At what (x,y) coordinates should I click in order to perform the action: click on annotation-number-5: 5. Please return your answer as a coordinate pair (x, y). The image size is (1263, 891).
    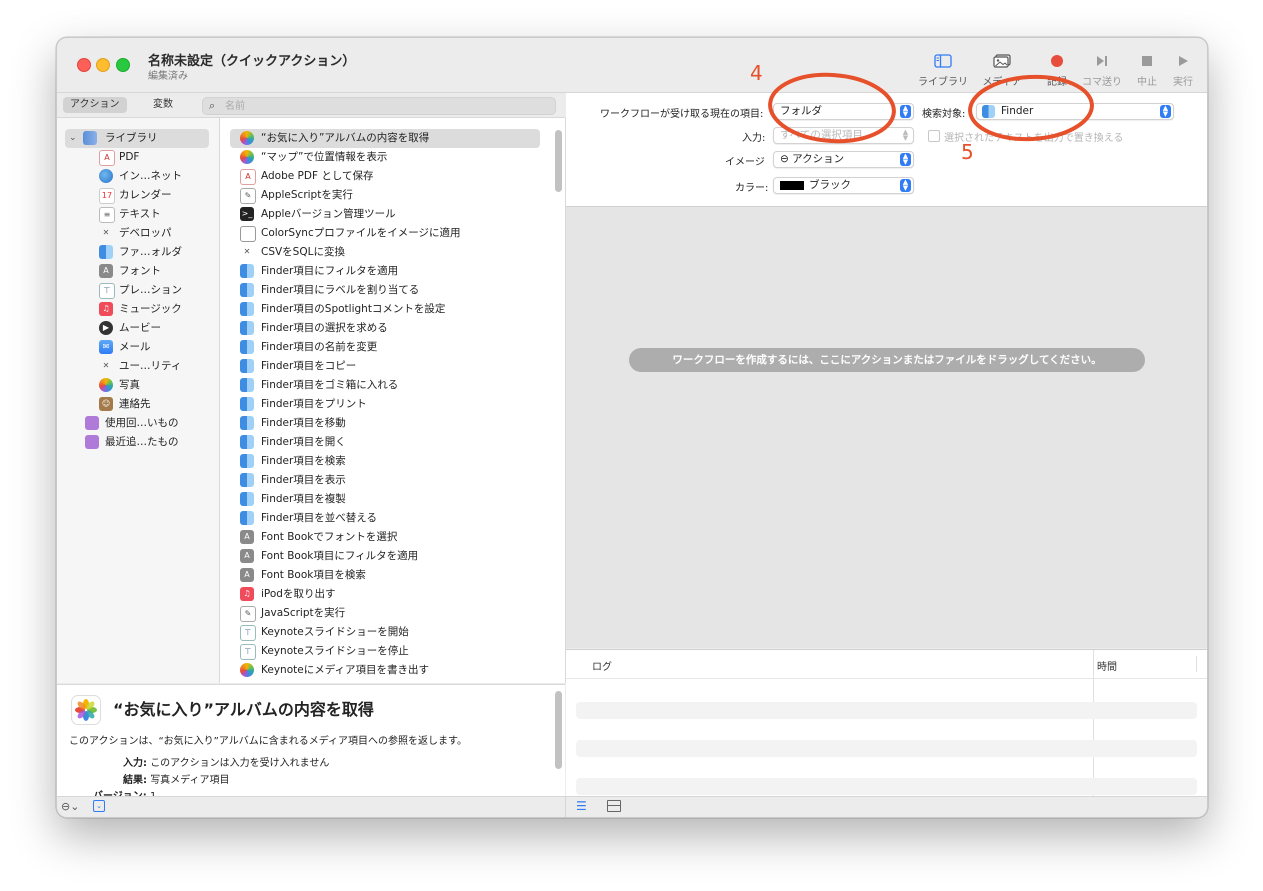
    Looking at the image, I should click on (967, 152).